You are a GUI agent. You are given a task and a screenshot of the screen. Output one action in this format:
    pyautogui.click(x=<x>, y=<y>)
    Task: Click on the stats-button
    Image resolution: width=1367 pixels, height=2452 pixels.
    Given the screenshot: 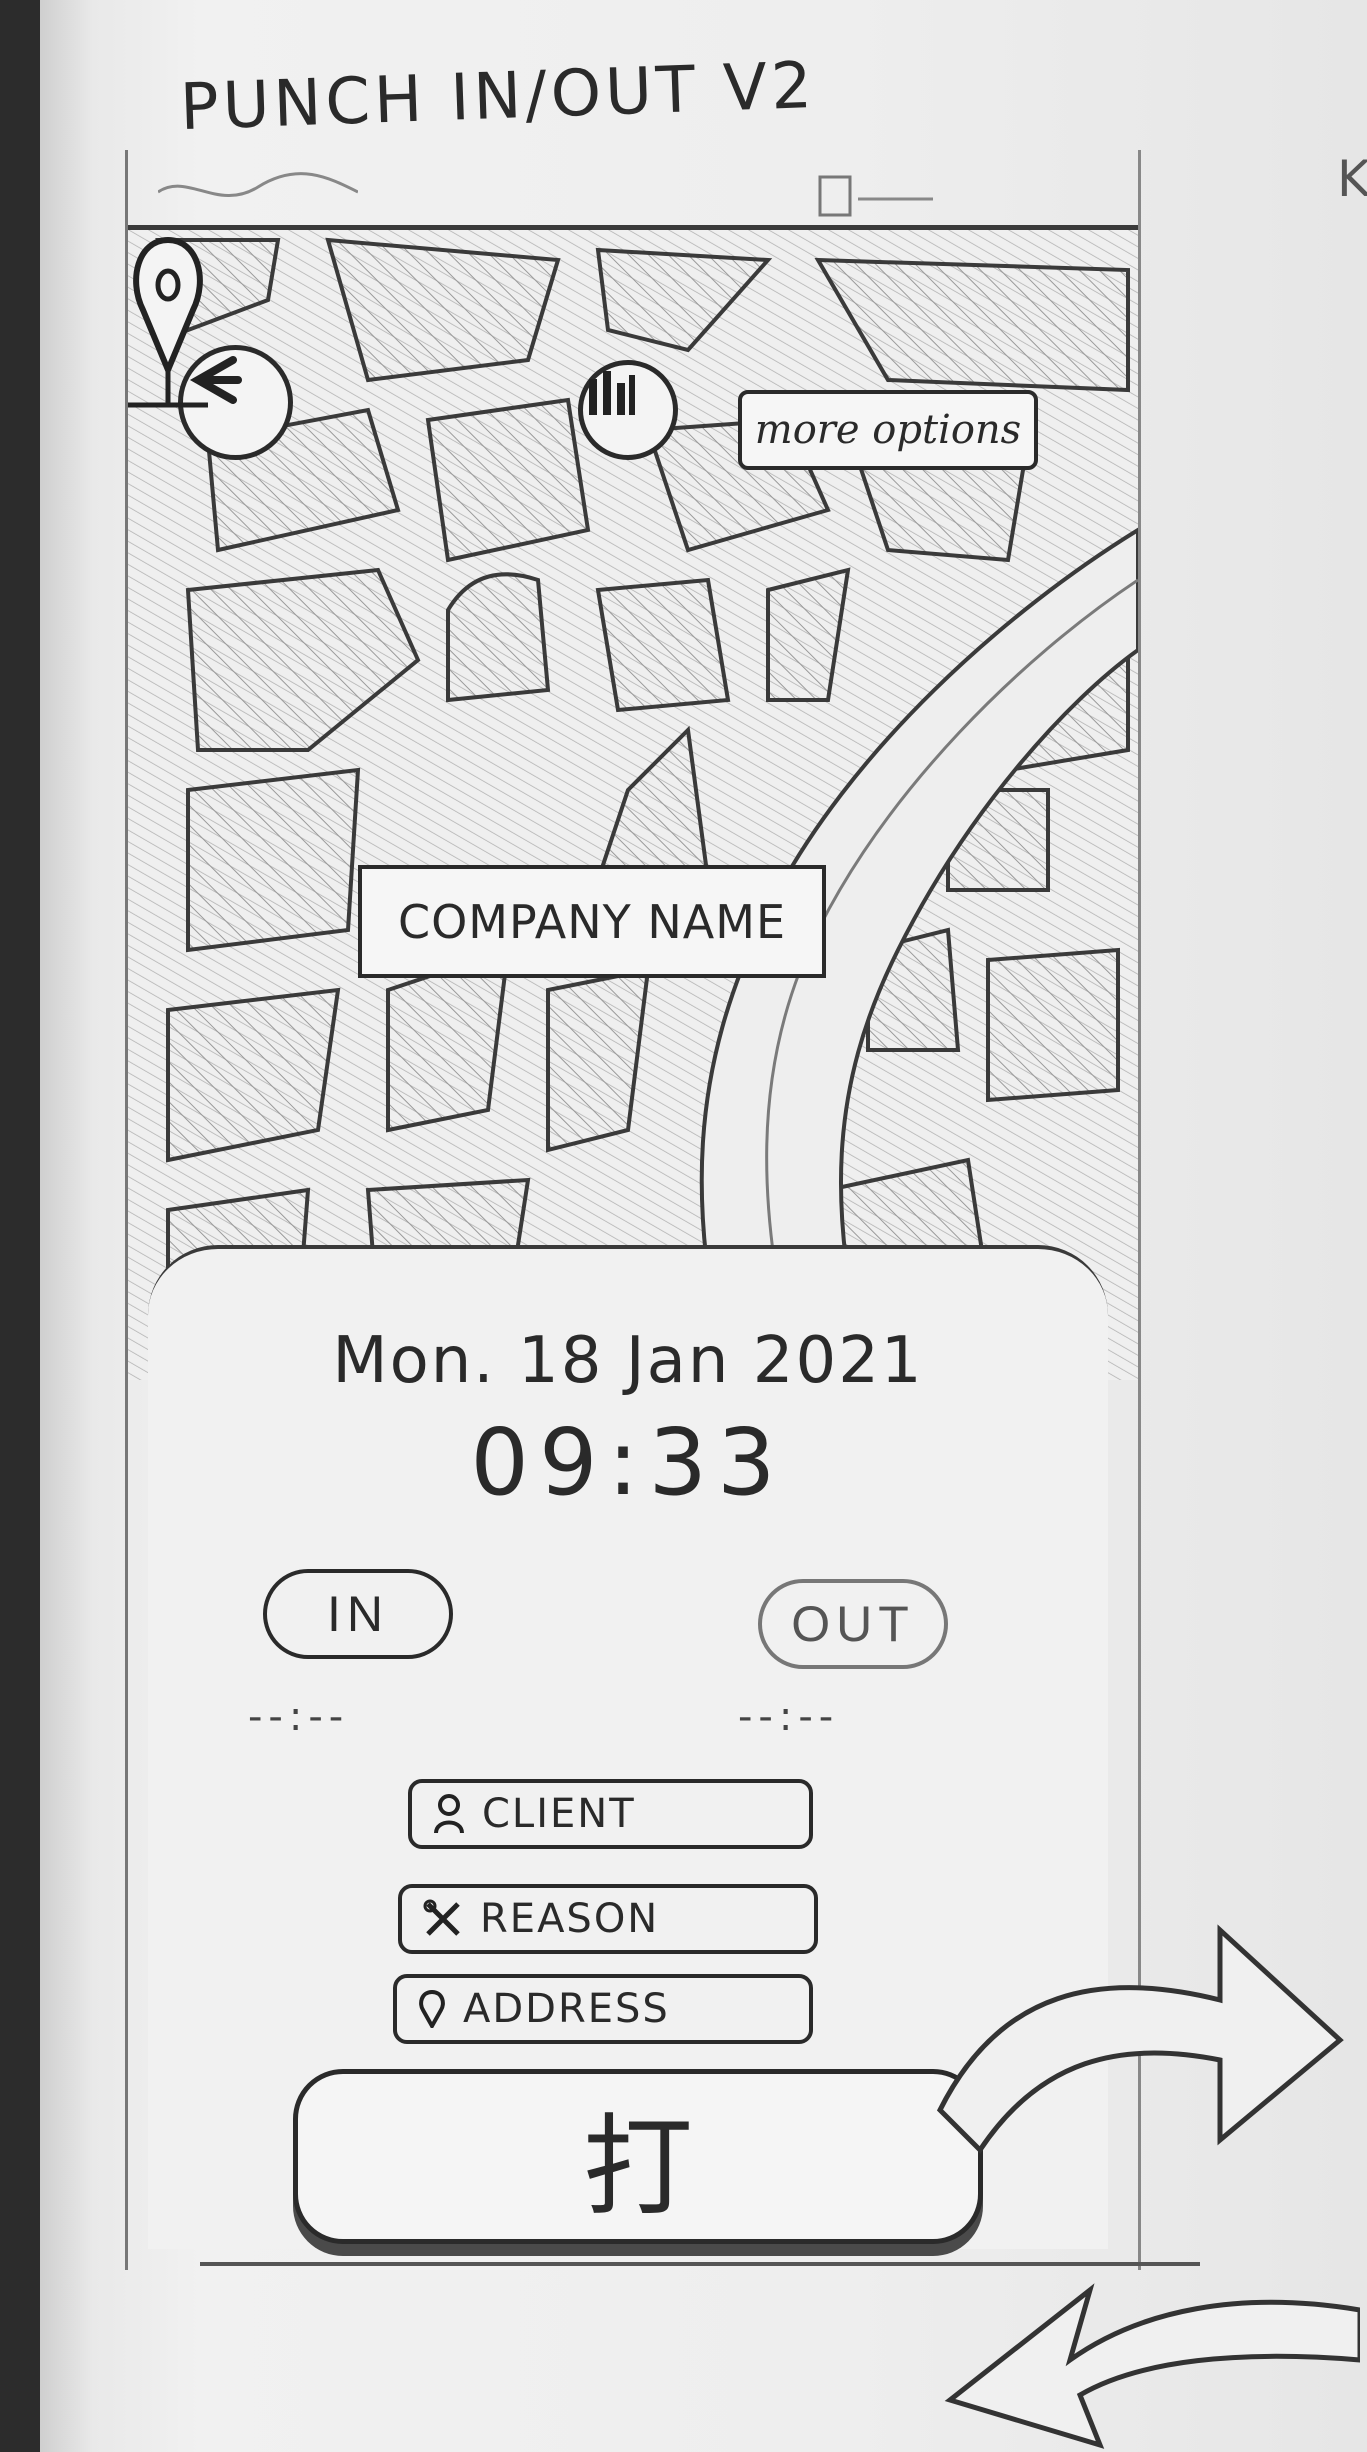 What is the action you would take?
    pyautogui.click(x=628, y=410)
    